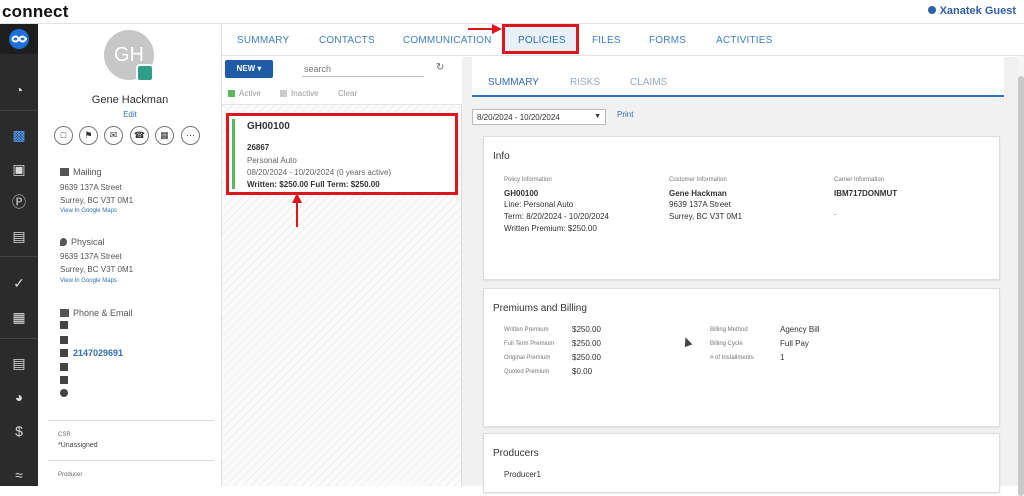  I want to click on premium-value: $0.00, so click(582, 371).